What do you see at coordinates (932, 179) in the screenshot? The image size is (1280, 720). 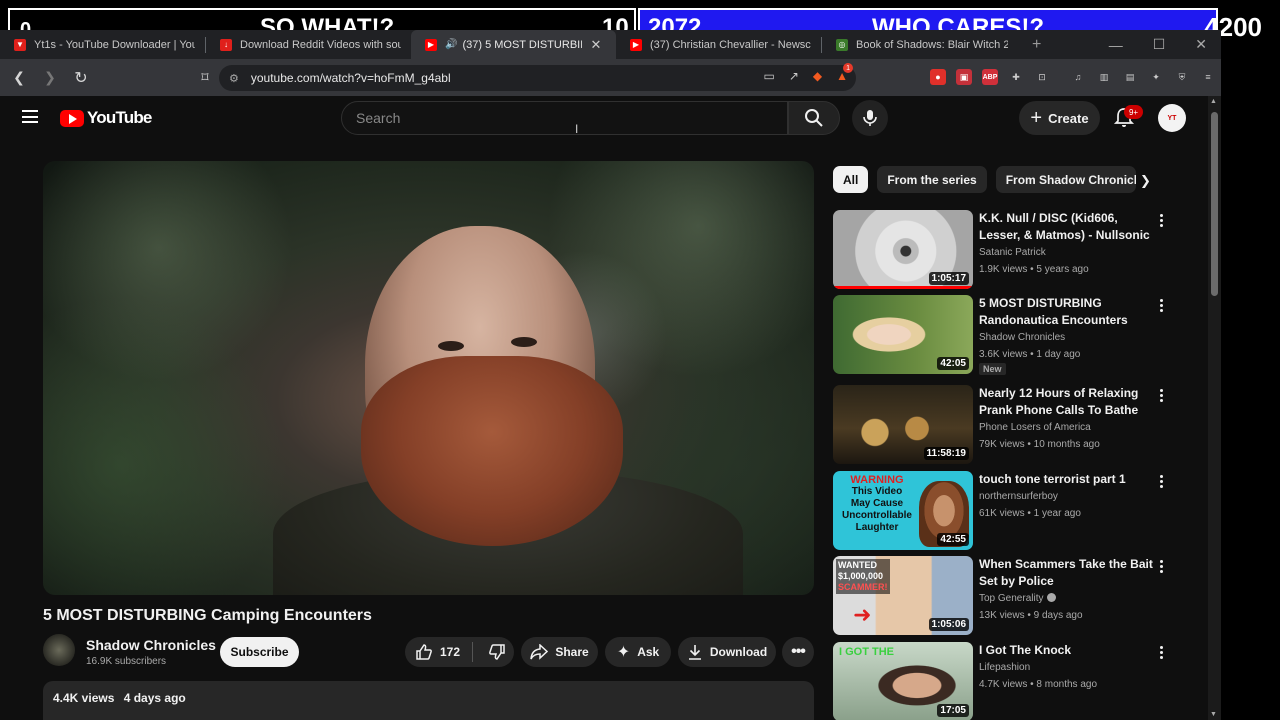 I see `chip-from-series: From the series` at bounding box center [932, 179].